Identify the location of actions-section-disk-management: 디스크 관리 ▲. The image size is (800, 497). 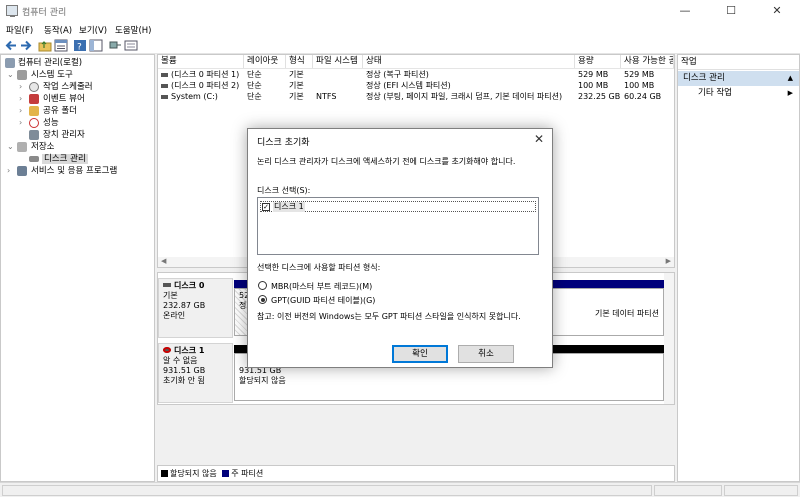
(738, 78).